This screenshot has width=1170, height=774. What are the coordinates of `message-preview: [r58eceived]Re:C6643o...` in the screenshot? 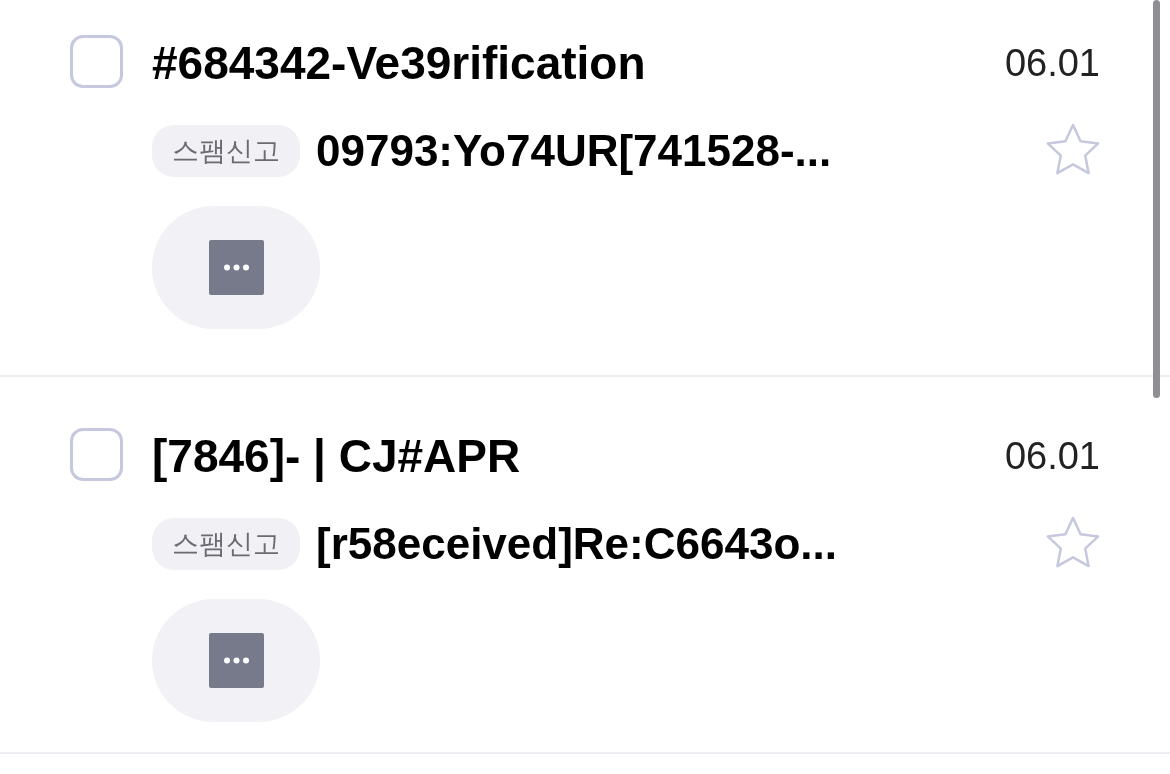 It's located at (576, 544).